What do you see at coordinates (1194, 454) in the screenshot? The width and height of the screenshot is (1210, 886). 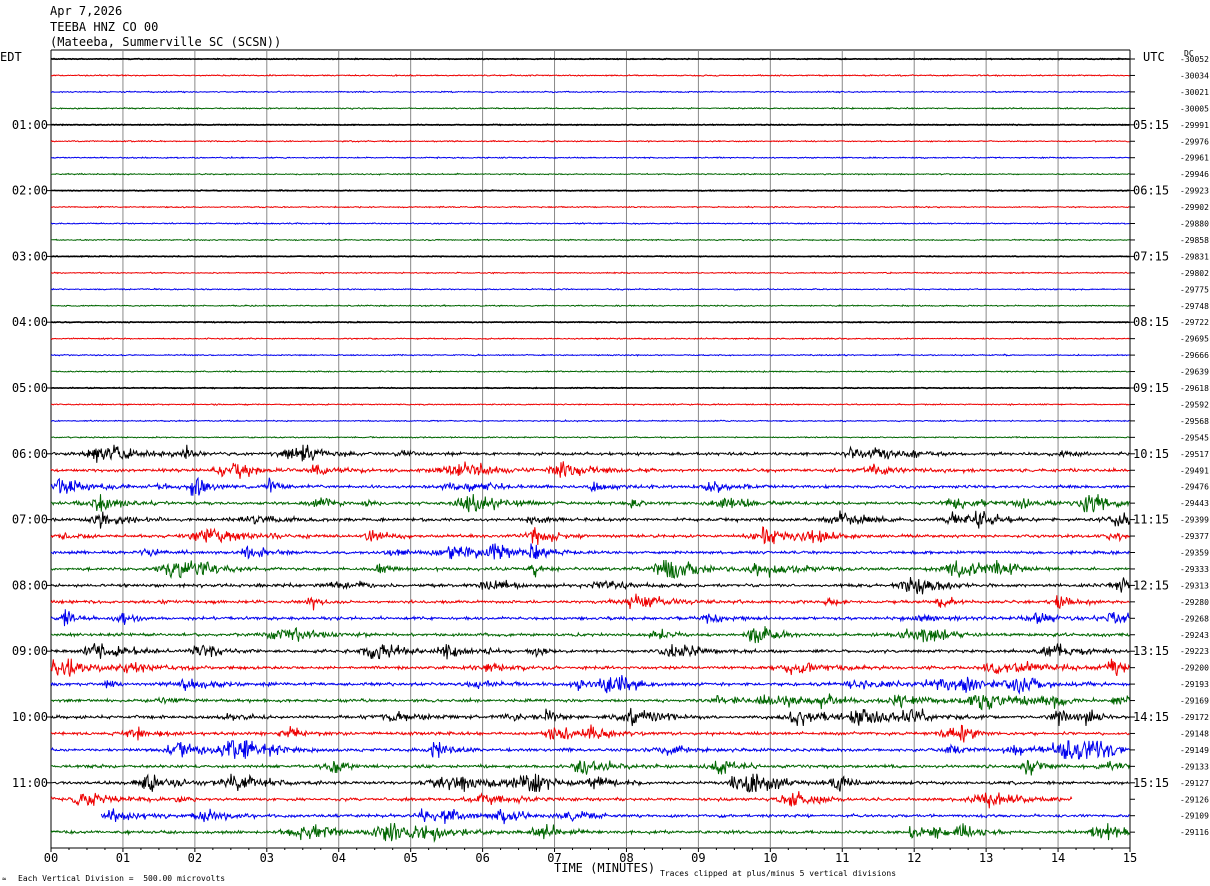 I see `dc-offset-label: -29517` at bounding box center [1194, 454].